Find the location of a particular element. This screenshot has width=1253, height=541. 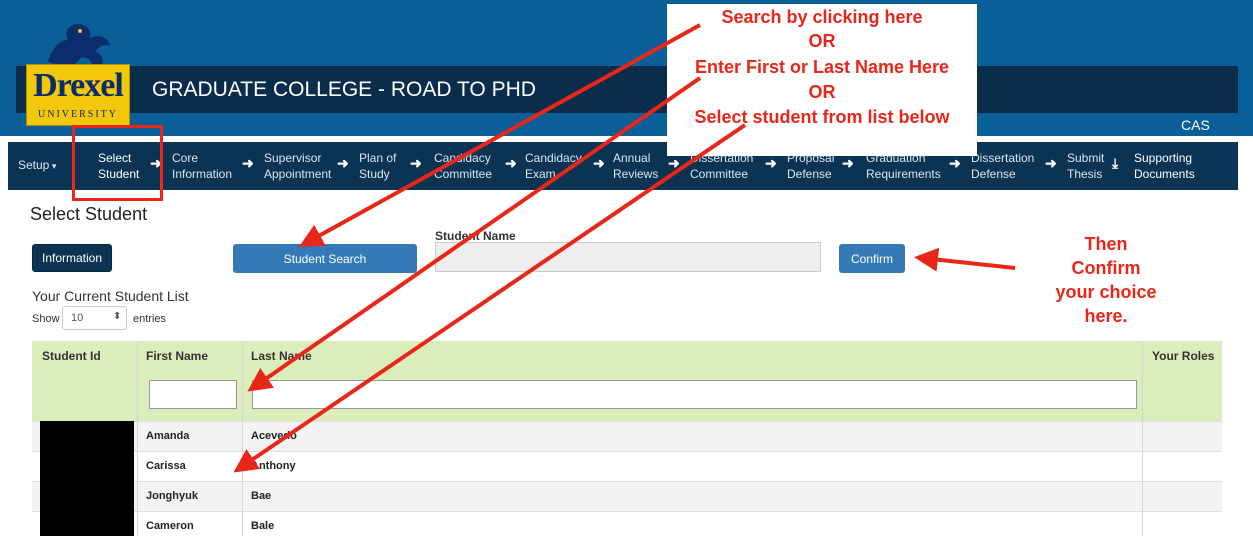

arrow-to-search-button is located at coordinates (500, 135).